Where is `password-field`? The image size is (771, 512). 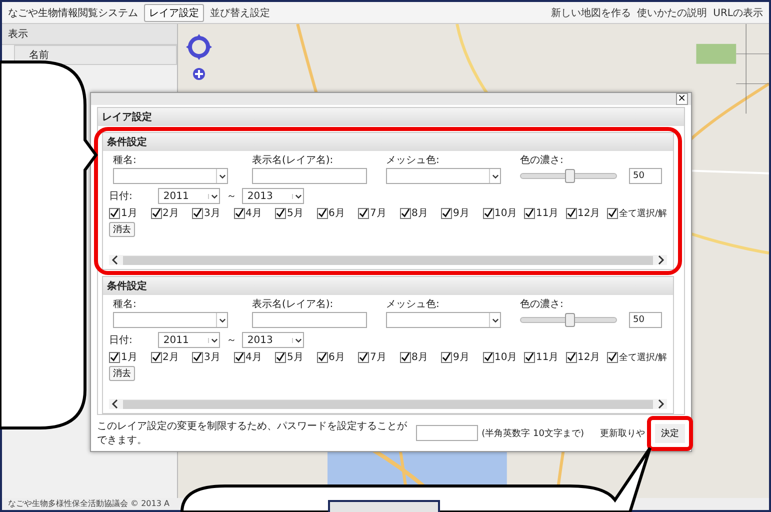
password-field is located at coordinates (447, 433).